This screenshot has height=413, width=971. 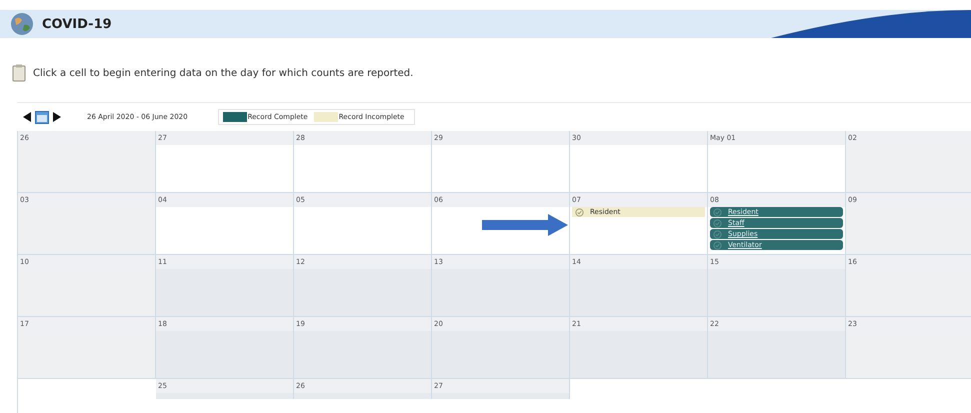 I want to click on instruction-text: Click a cell to begin entering data on the day for which counts are reported., so click(x=223, y=73).